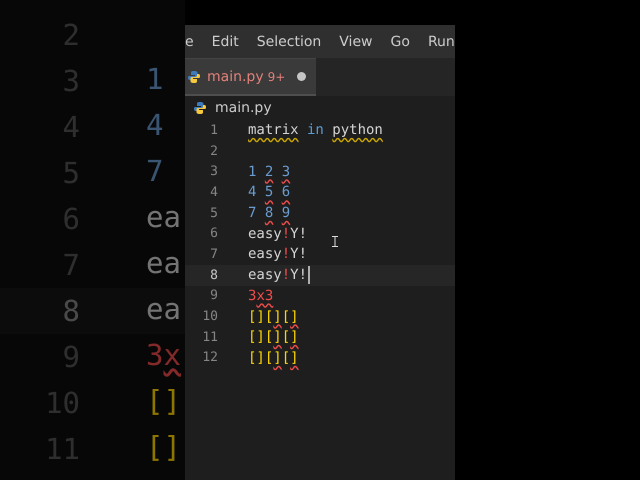 This screenshot has height=480, width=640. What do you see at coordinates (301, 76) in the screenshot?
I see `unsaved-dot-icon` at bounding box center [301, 76].